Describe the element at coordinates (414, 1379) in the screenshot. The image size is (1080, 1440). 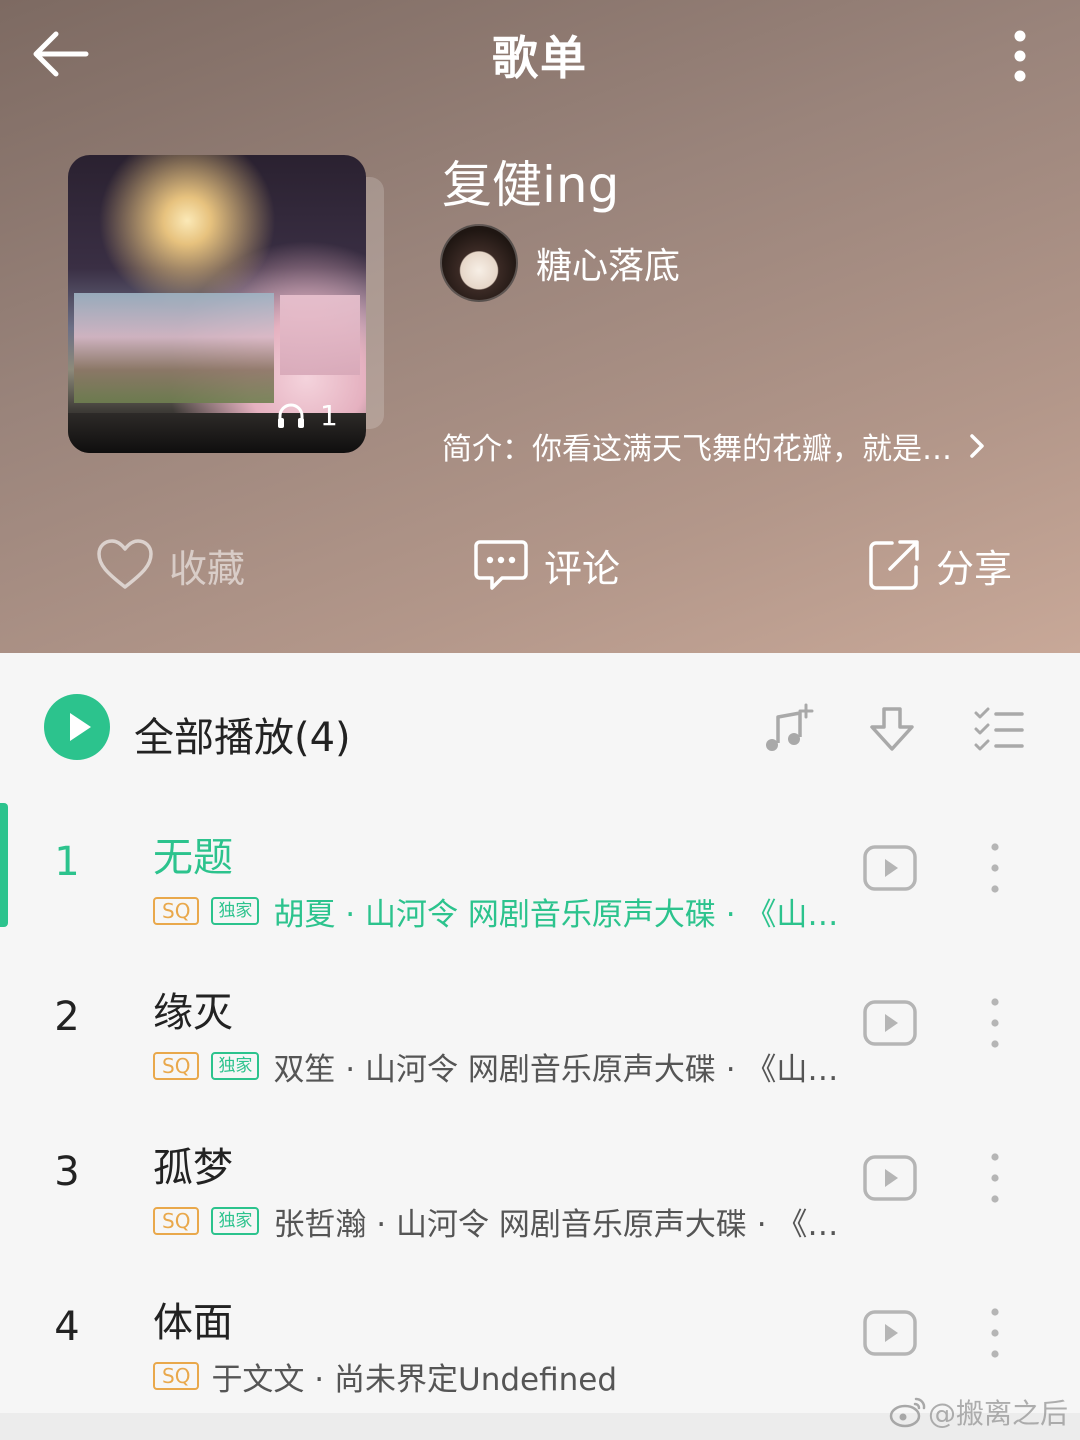
I see `song-artist-album: 于文文 · 尚未界定Undefined` at that location.